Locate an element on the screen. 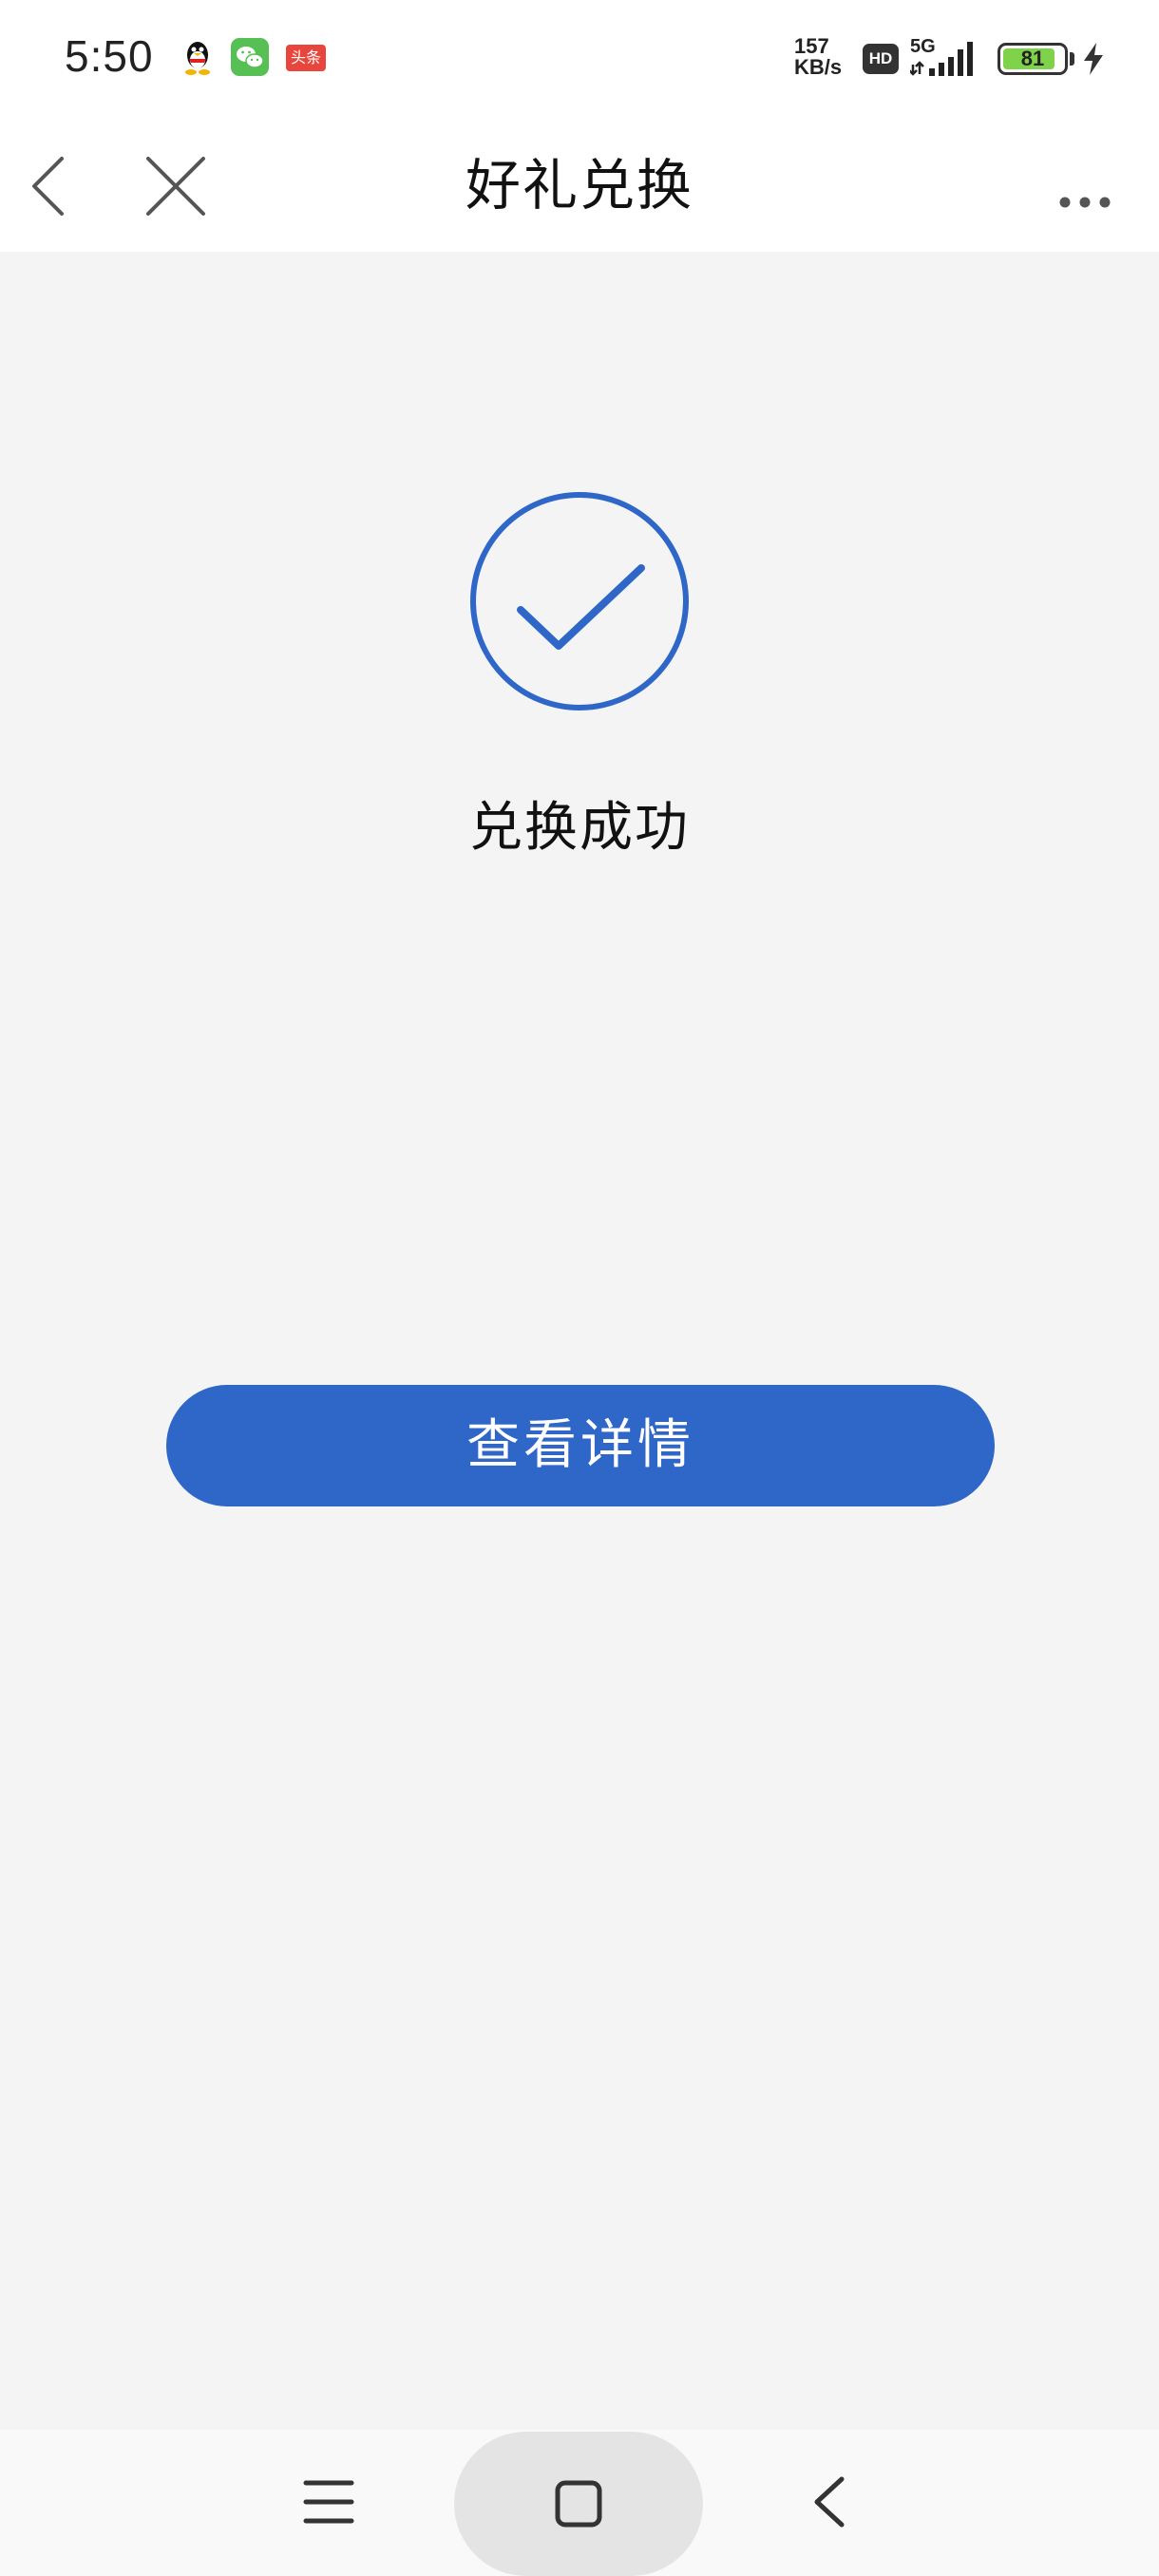 The width and height of the screenshot is (1159, 2576). status-bar: 5:50 头条 157 KB/s HD 5G 81 is located at coordinates (579, 59).